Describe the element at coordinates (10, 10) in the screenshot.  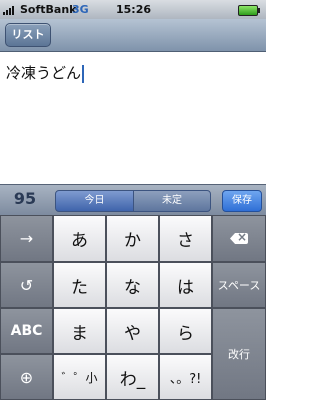
I see `signal-strength-icon` at that location.